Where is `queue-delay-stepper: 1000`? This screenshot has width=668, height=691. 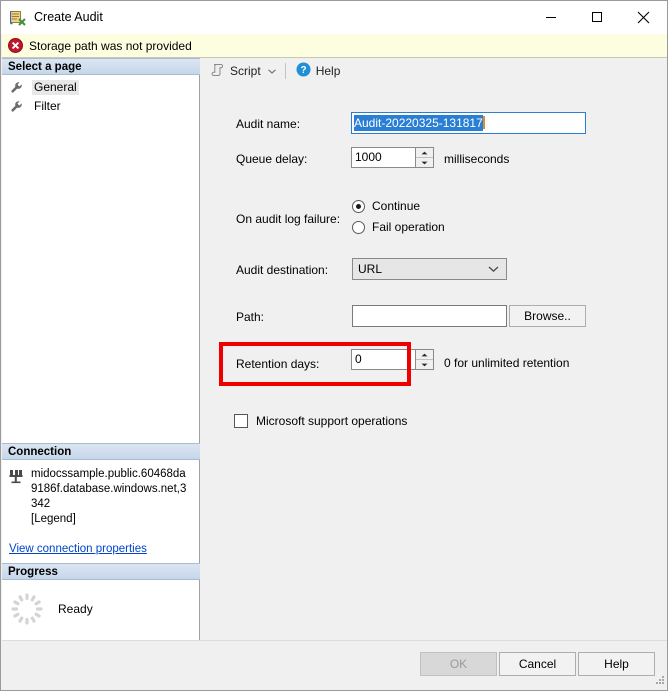 queue-delay-stepper: 1000 is located at coordinates (392, 157).